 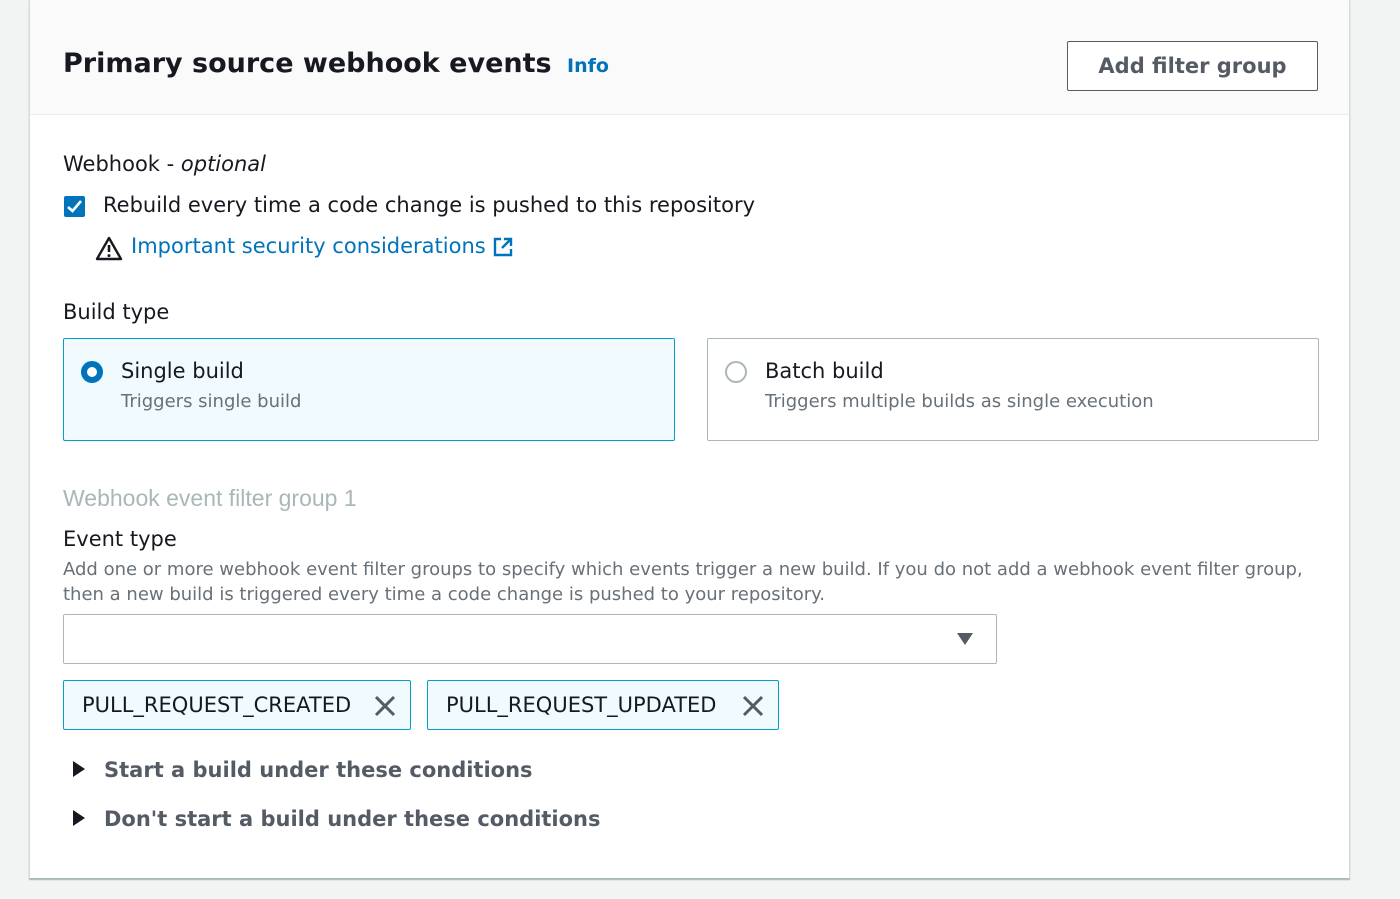 What do you see at coordinates (965, 639) in the screenshot?
I see `caret-down-icon` at bounding box center [965, 639].